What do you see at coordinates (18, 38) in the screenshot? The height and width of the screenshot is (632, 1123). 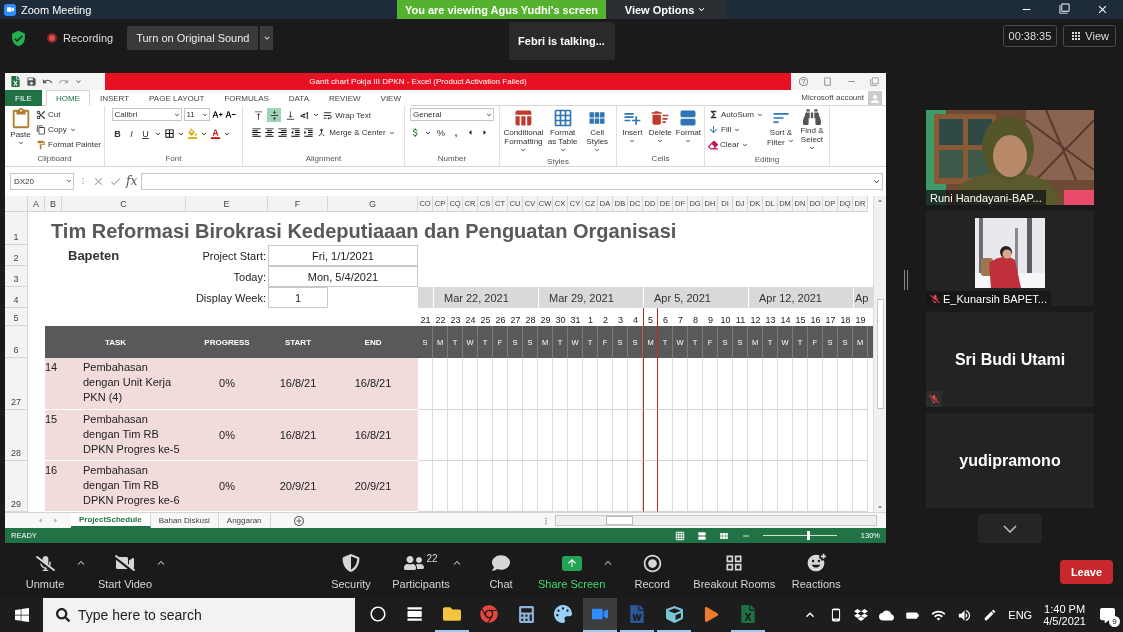 I see `shield-icon` at bounding box center [18, 38].